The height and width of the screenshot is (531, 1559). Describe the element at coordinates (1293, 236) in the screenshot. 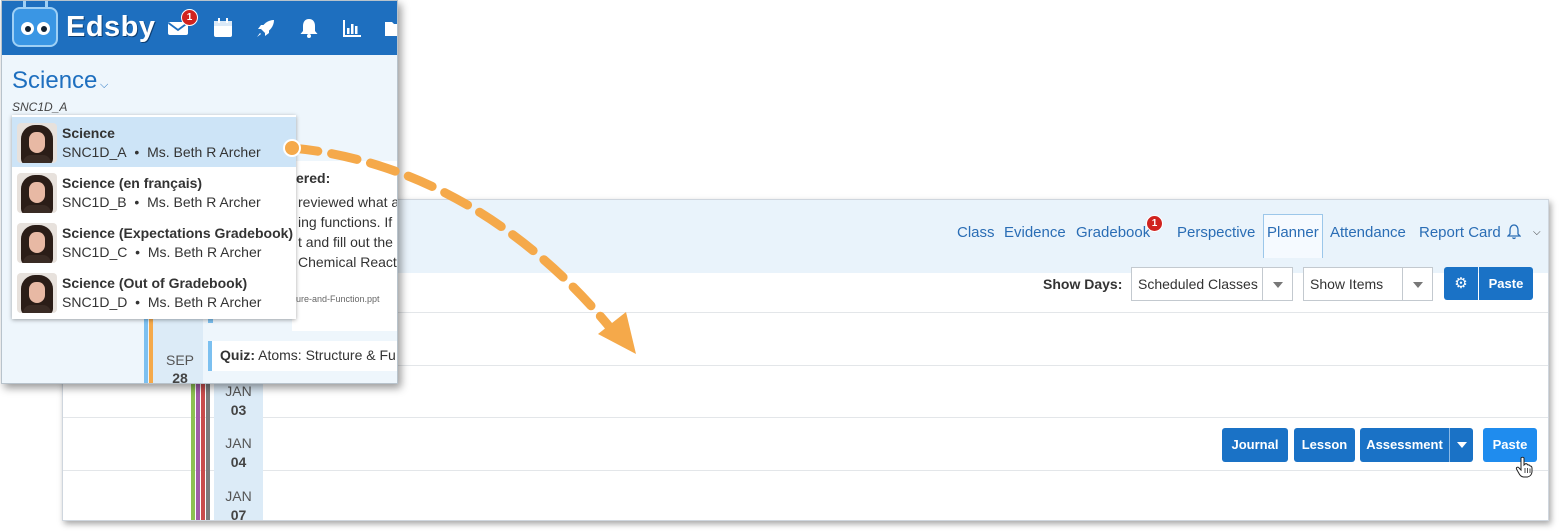

I see `nav-planner: Planner` at that location.